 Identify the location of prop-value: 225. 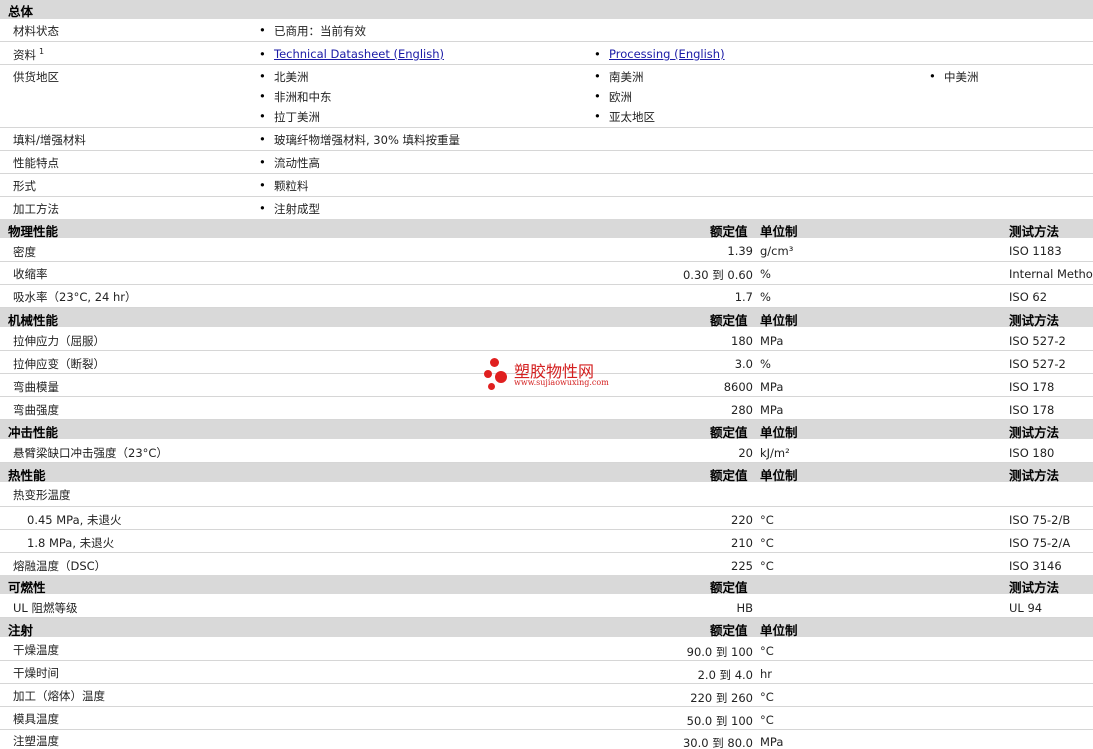
(742, 566).